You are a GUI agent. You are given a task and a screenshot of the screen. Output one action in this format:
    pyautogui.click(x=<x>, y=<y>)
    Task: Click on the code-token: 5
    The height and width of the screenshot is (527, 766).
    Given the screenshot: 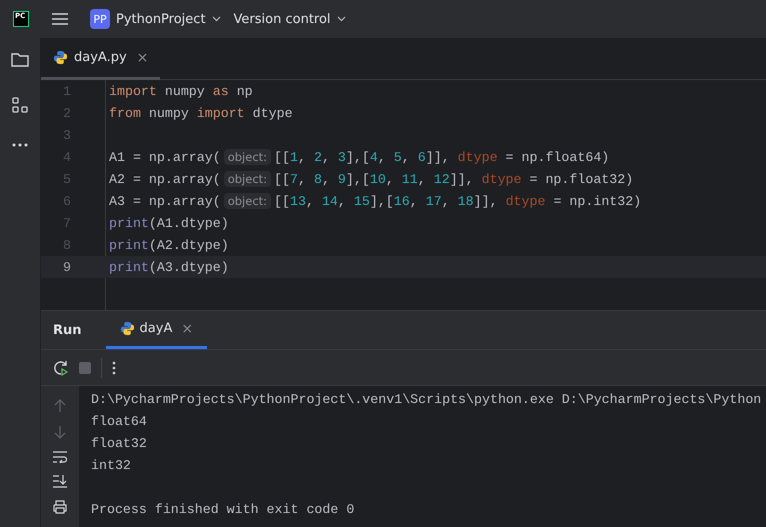 What is the action you would take?
    pyautogui.click(x=398, y=157)
    